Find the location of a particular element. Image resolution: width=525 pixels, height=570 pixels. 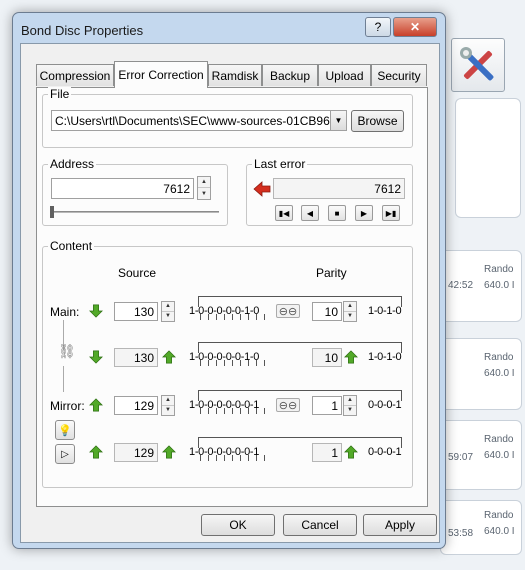

content-group-label: Content is located at coordinates (71, 246).